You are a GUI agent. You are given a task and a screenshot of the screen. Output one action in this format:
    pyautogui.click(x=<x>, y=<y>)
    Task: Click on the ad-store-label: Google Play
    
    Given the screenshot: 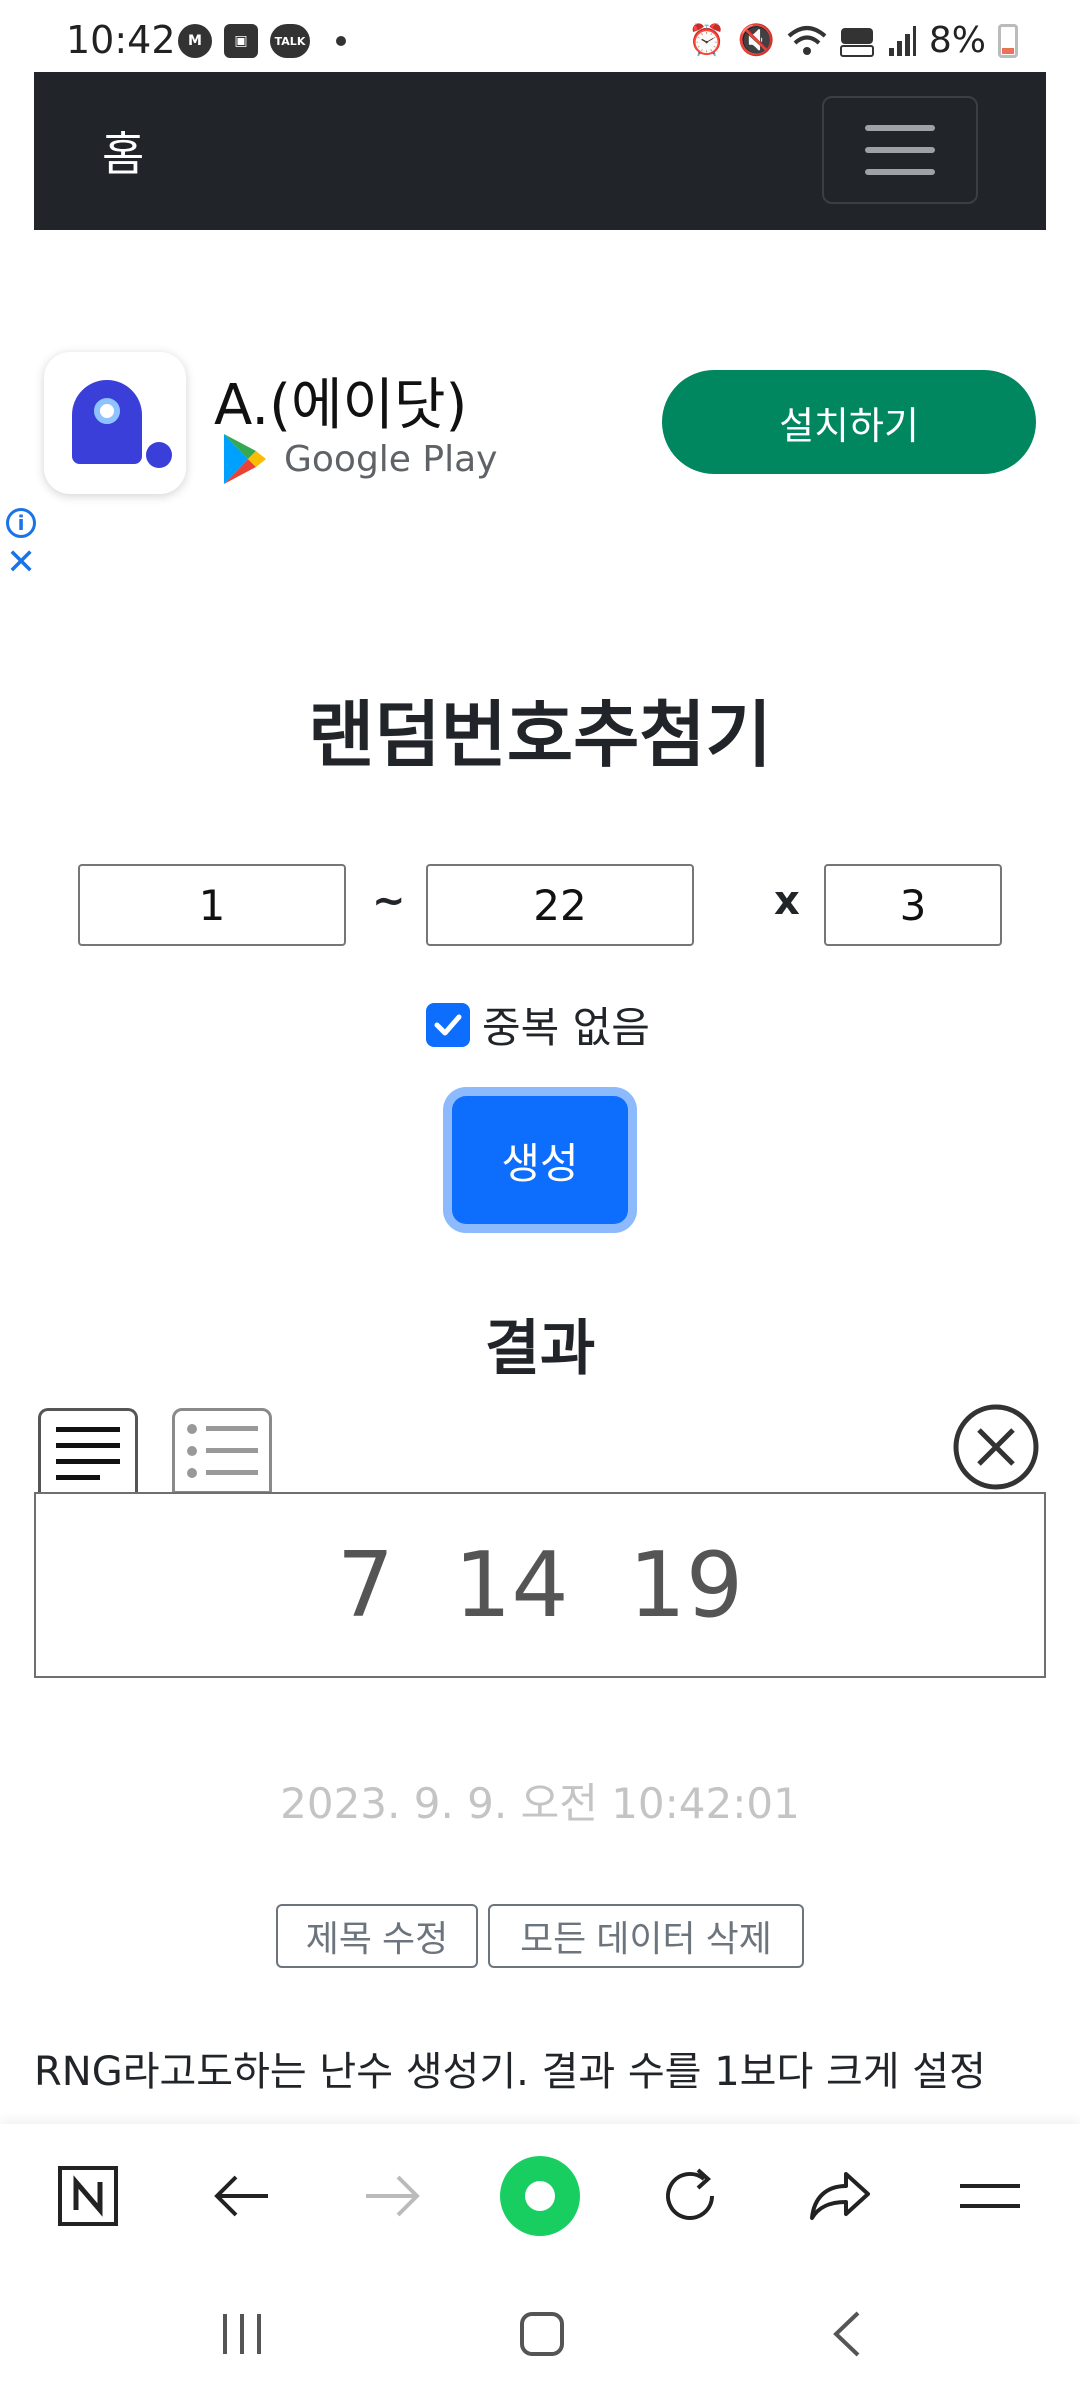 What is the action you would take?
    pyautogui.click(x=391, y=459)
    